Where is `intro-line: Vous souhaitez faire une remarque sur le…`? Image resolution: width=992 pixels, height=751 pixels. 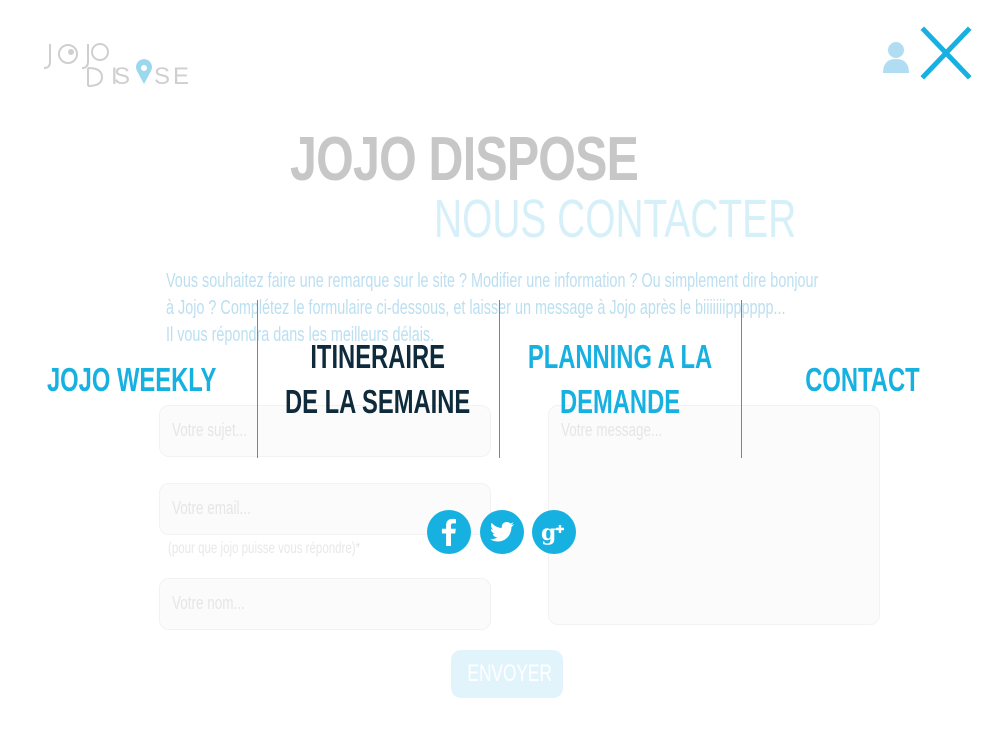
intro-line: Vous souhaitez faire une remarque sur le… is located at coordinates (492, 281).